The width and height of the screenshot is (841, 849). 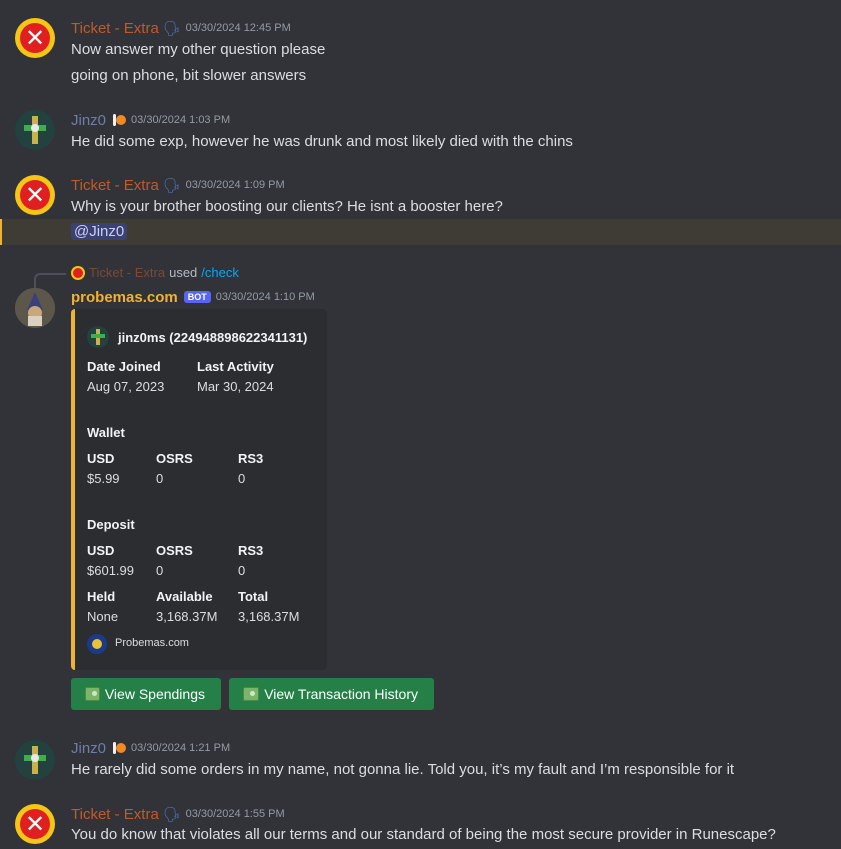 I want to click on deposit-usd-label: USD, so click(x=101, y=550).